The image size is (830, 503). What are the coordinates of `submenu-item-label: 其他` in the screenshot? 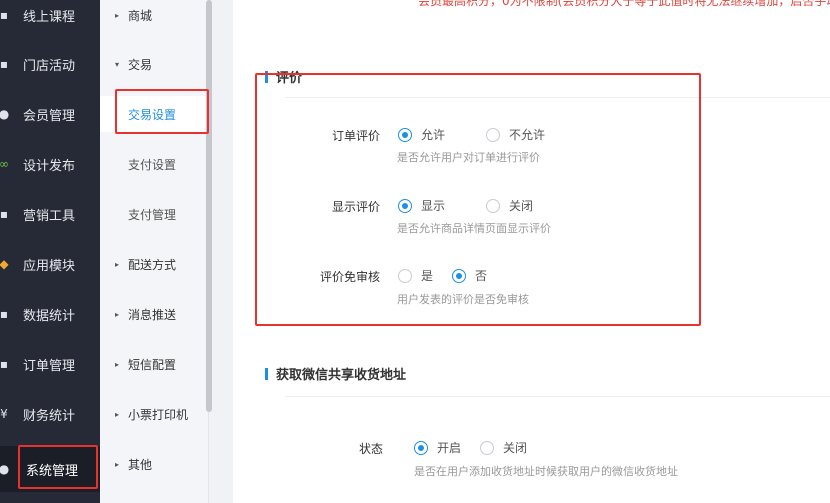 It's located at (140, 464).